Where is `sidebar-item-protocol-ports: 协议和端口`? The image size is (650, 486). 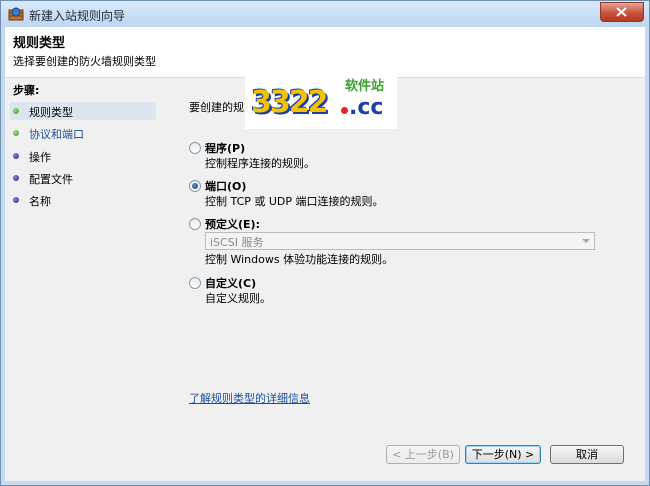
sidebar-item-protocol-ports: 协议和端口 is located at coordinates (83, 133).